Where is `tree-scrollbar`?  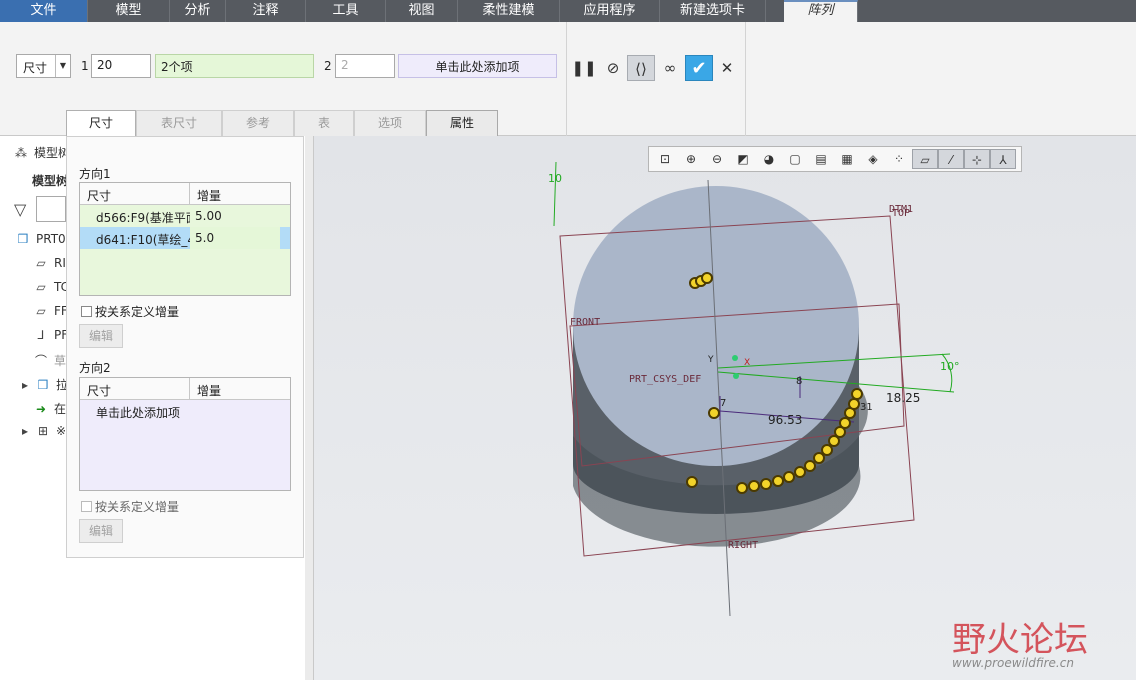 tree-scrollbar is located at coordinates (309, 408).